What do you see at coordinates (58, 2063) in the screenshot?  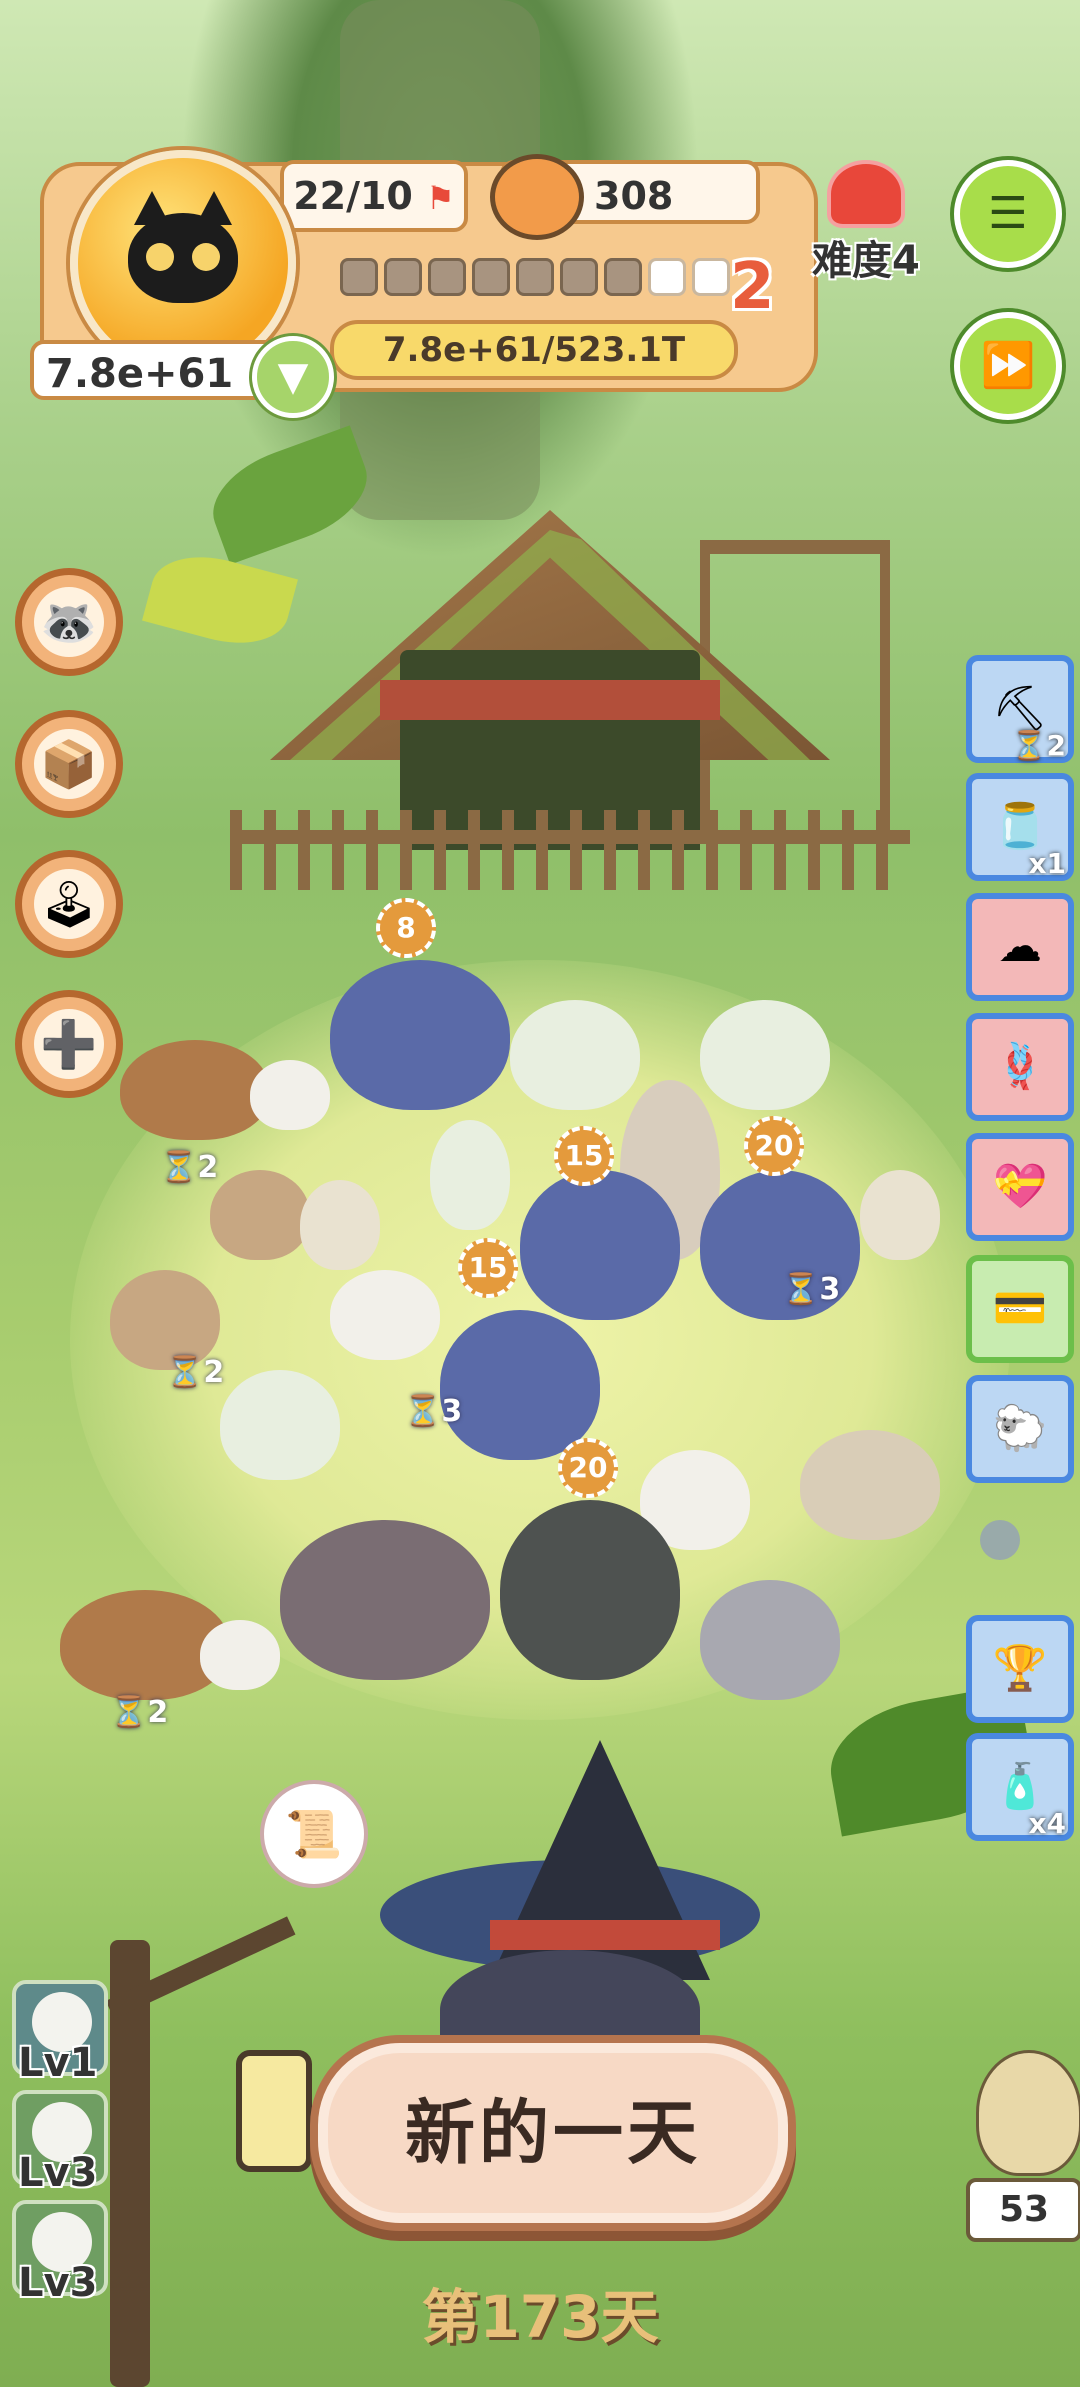 I see `level-label: Lv1` at bounding box center [58, 2063].